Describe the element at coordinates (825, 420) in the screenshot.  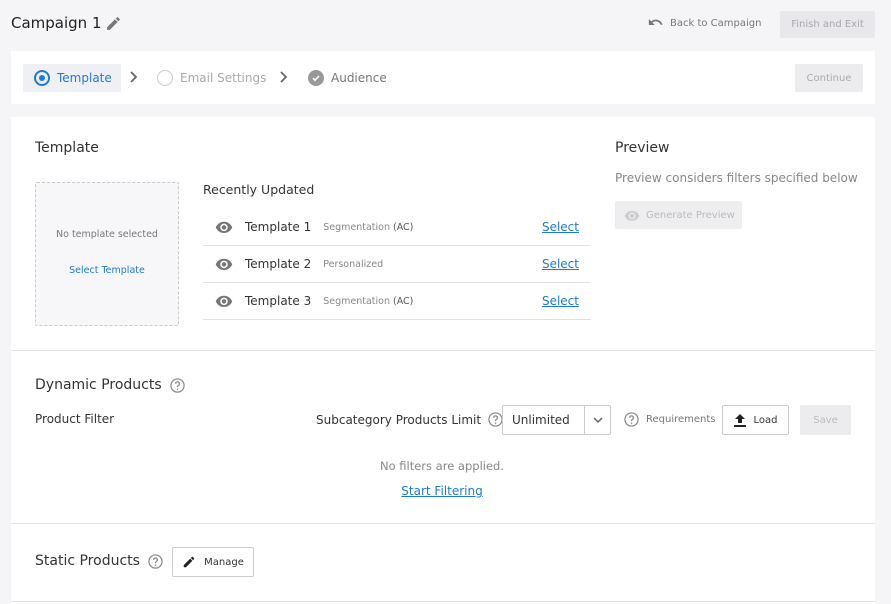
I see `save-button: Save` at that location.